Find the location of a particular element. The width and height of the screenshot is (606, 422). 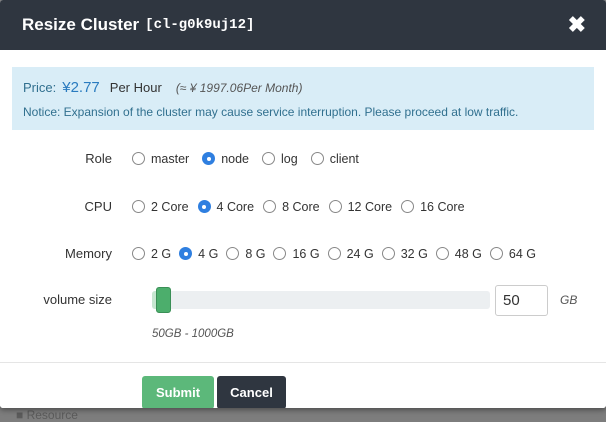

cpu-row: CPU 2 Core 4 Core 8 Core 12 Core 16 Core is located at coordinates (303, 206).